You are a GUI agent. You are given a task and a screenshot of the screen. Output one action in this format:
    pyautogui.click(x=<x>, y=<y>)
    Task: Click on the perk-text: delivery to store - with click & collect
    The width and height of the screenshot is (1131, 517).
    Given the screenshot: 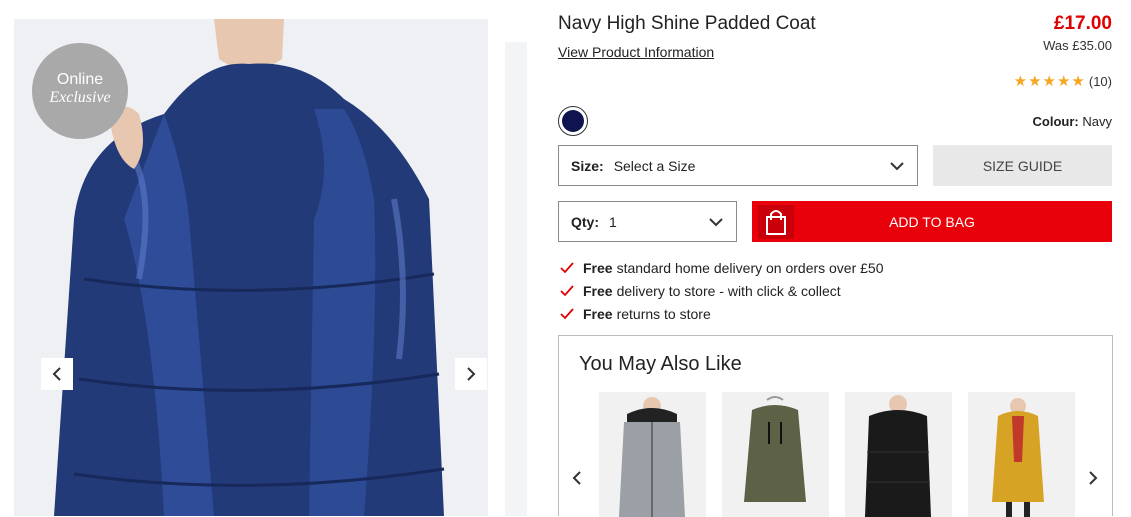 What is the action you would take?
    pyautogui.click(x=728, y=290)
    